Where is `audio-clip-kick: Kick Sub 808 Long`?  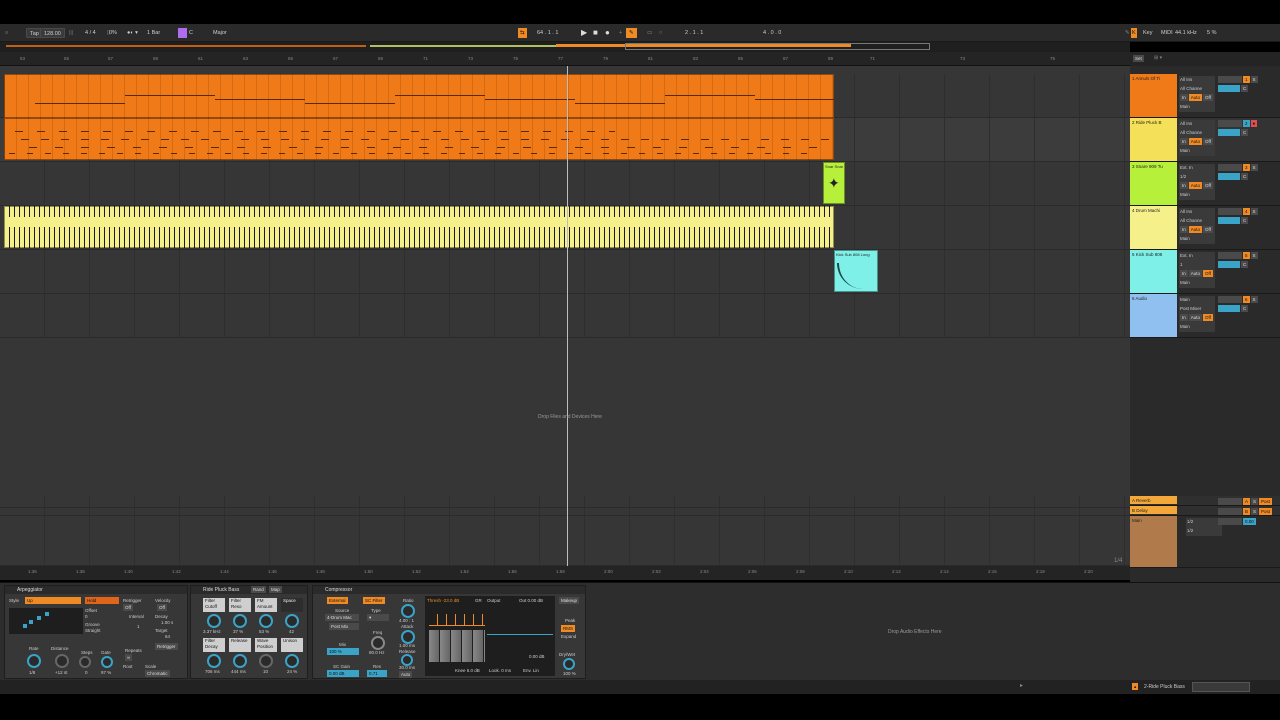 audio-clip-kick: Kick Sub 808 Long is located at coordinates (856, 271).